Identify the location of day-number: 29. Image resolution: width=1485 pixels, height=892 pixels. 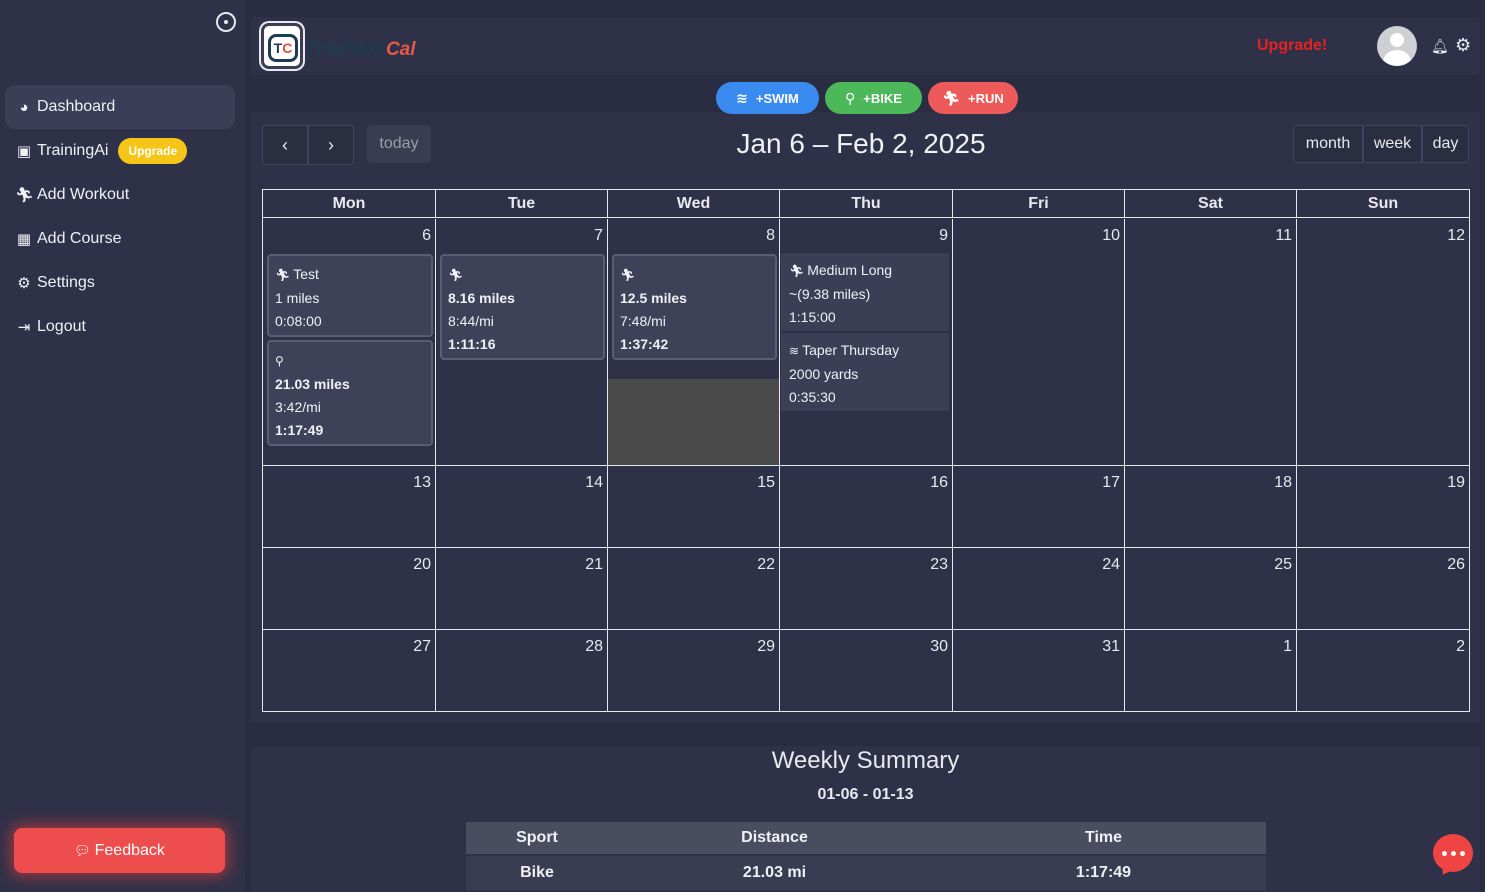
(766, 646).